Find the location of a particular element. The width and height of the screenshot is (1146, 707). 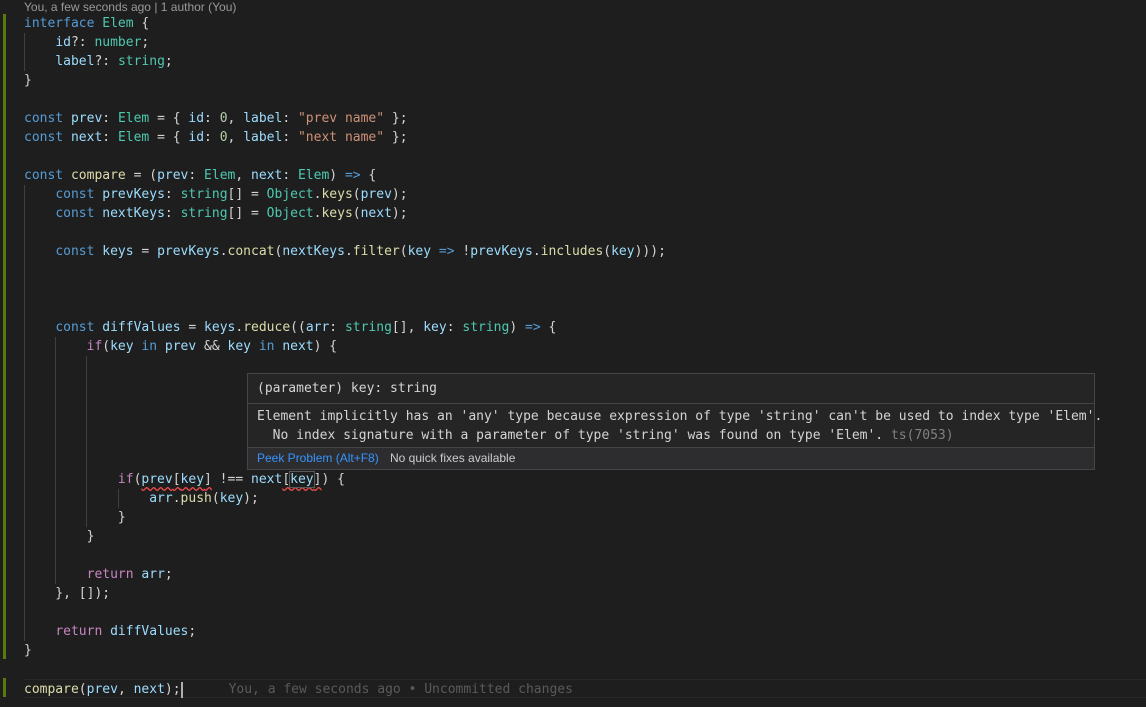

code-line: return diffValues; is located at coordinates (585, 631).